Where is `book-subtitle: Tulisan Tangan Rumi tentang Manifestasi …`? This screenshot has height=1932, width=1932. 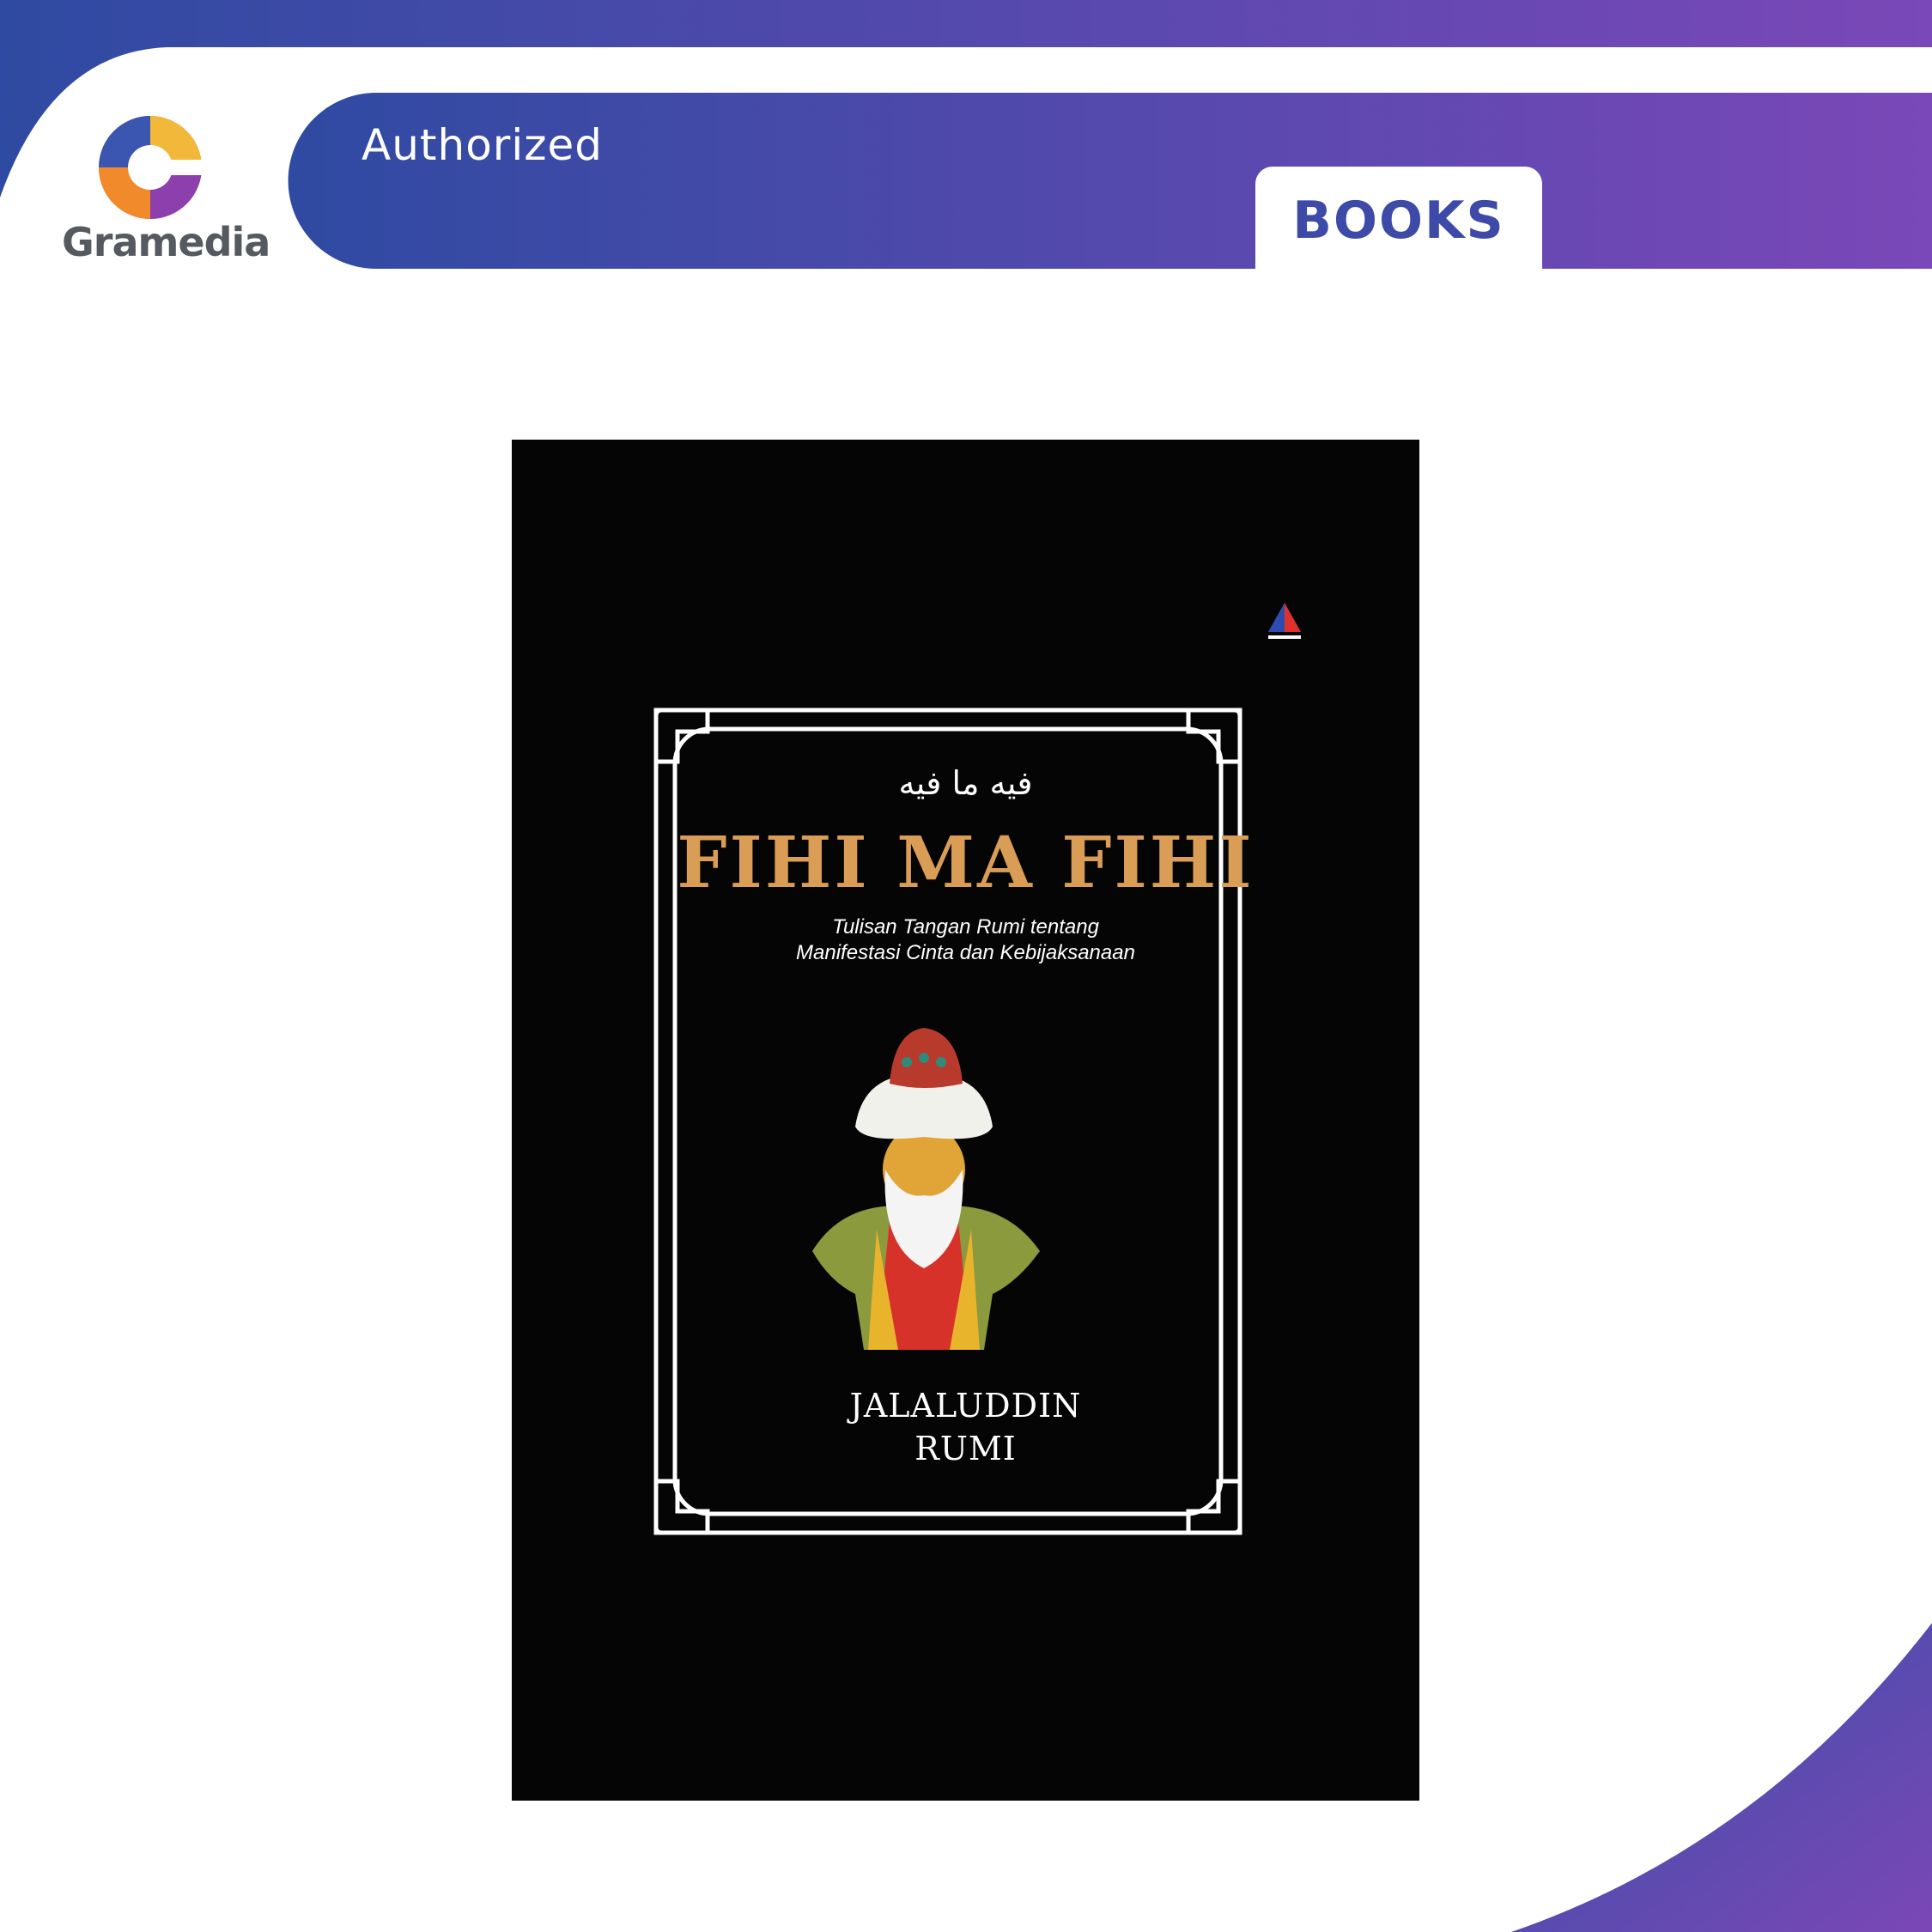 book-subtitle: Tulisan Tangan Rumi tentang Manifestasi … is located at coordinates (965, 940).